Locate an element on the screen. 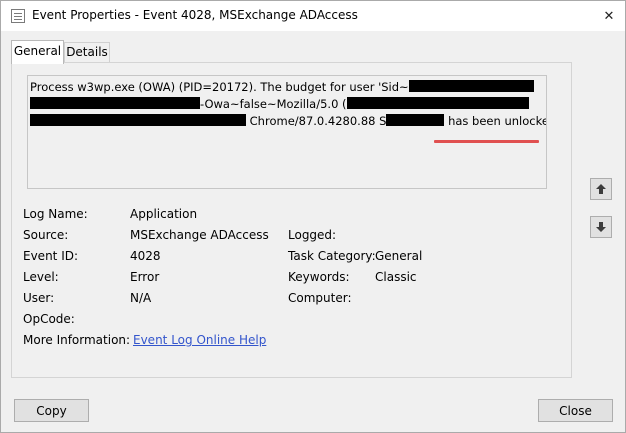  level-label: Level: is located at coordinates (41, 277).